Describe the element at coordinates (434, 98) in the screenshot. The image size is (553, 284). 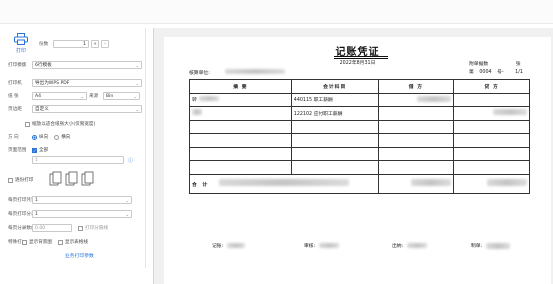
I see `redacted-debit` at that location.